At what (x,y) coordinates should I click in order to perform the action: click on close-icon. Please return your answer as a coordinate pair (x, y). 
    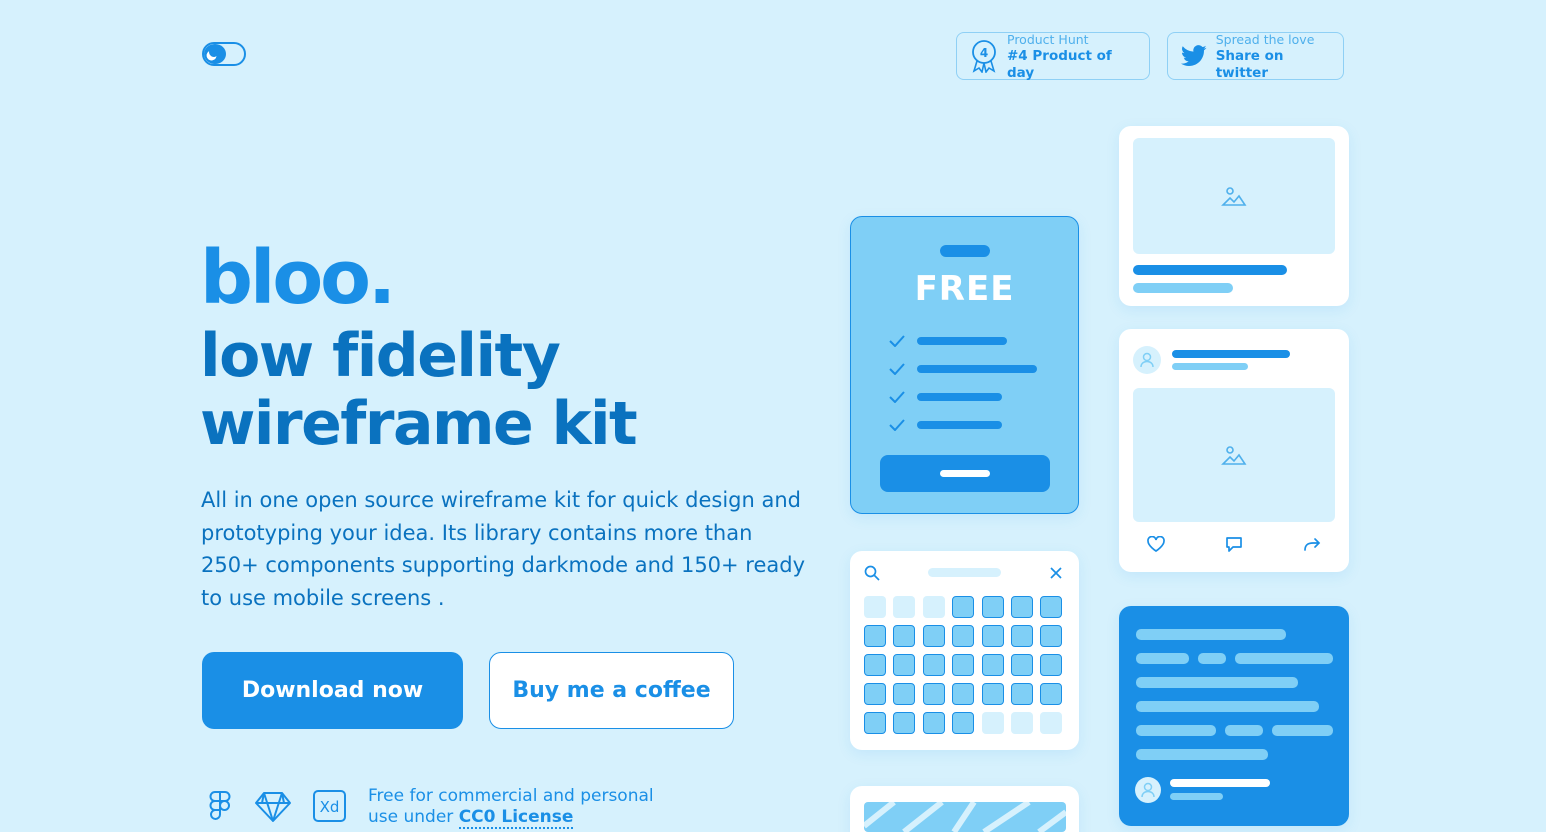
    Looking at the image, I should click on (1056, 573).